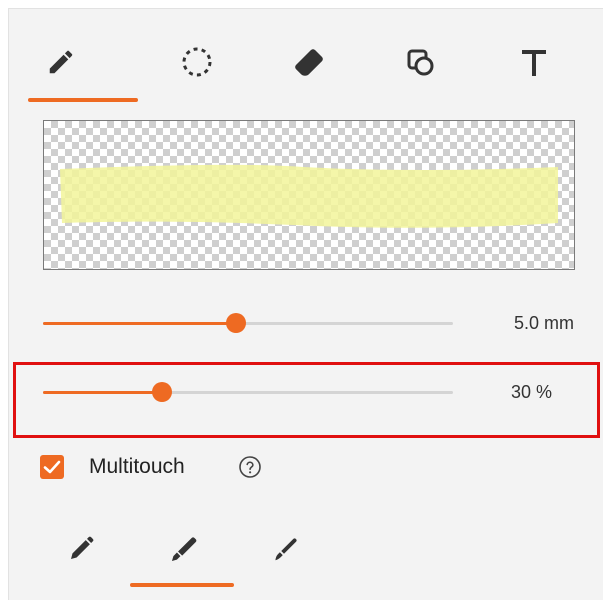 This screenshot has width=603, height=600. I want to click on brush-pen-icon, so click(286, 549).